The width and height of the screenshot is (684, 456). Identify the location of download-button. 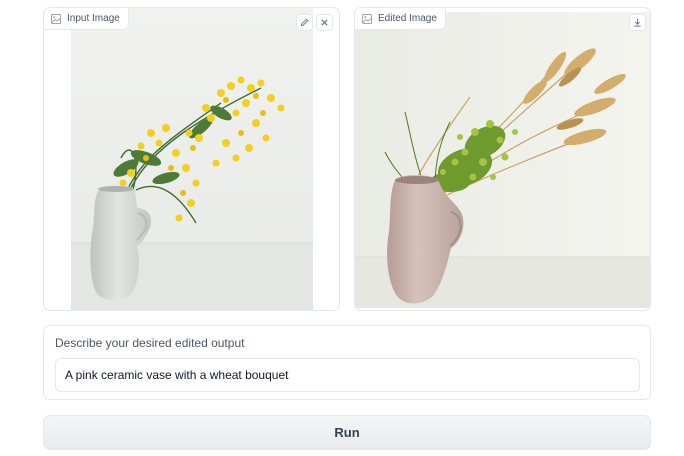
(637, 22).